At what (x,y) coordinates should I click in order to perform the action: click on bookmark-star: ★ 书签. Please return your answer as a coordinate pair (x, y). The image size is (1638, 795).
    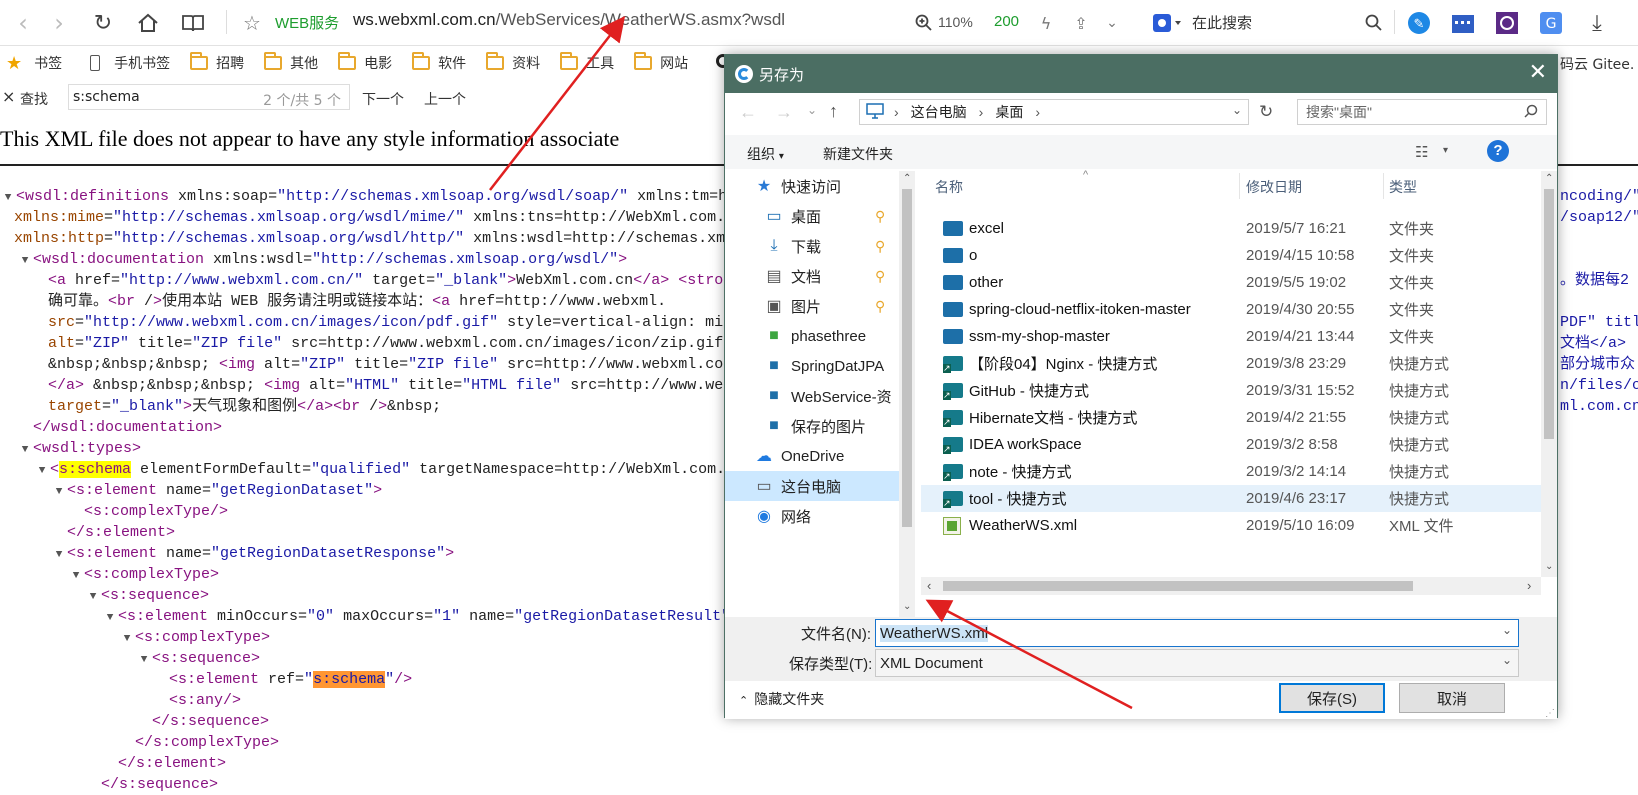
    Looking at the image, I should click on (34, 63).